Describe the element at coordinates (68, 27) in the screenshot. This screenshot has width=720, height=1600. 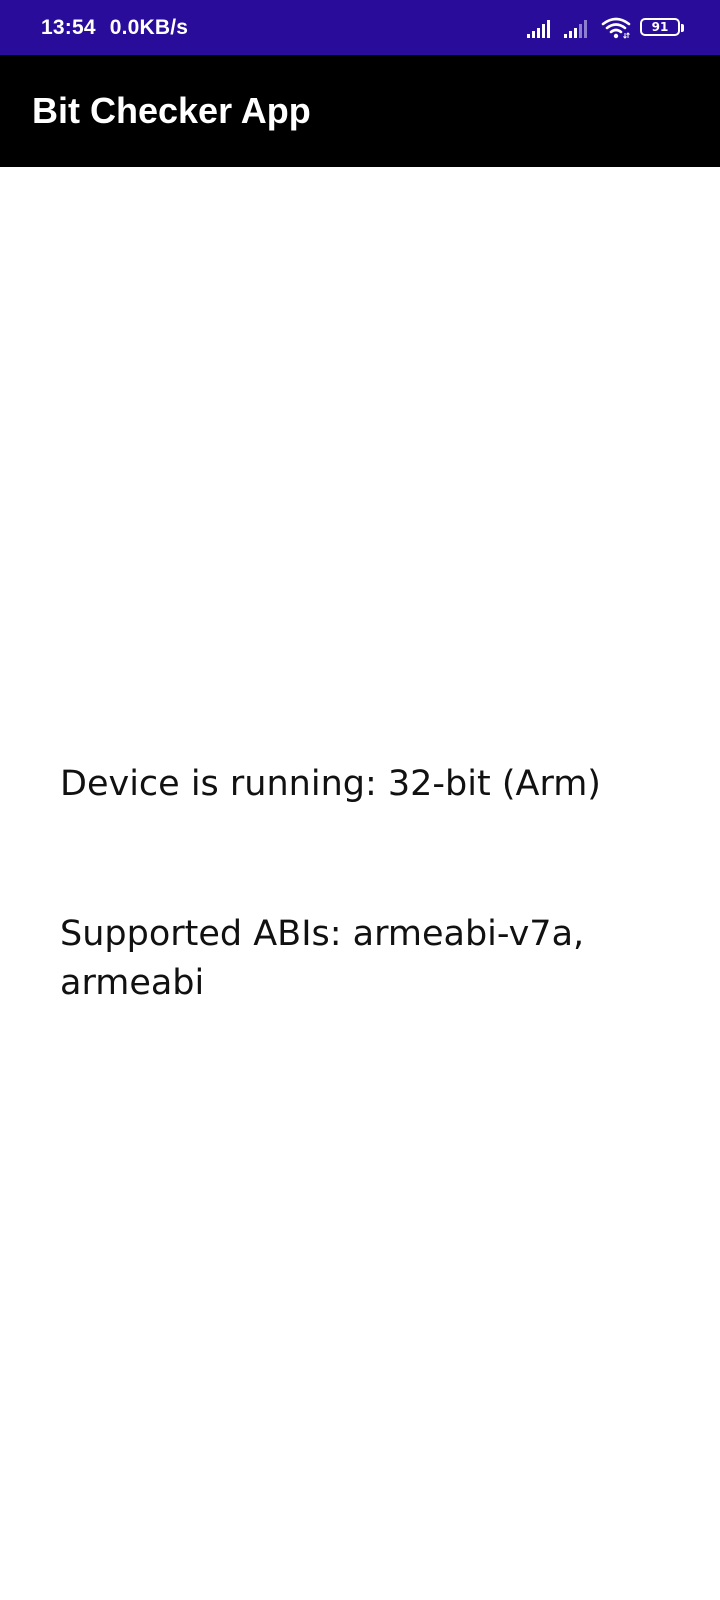
I see `status-time: 13:54` at that location.